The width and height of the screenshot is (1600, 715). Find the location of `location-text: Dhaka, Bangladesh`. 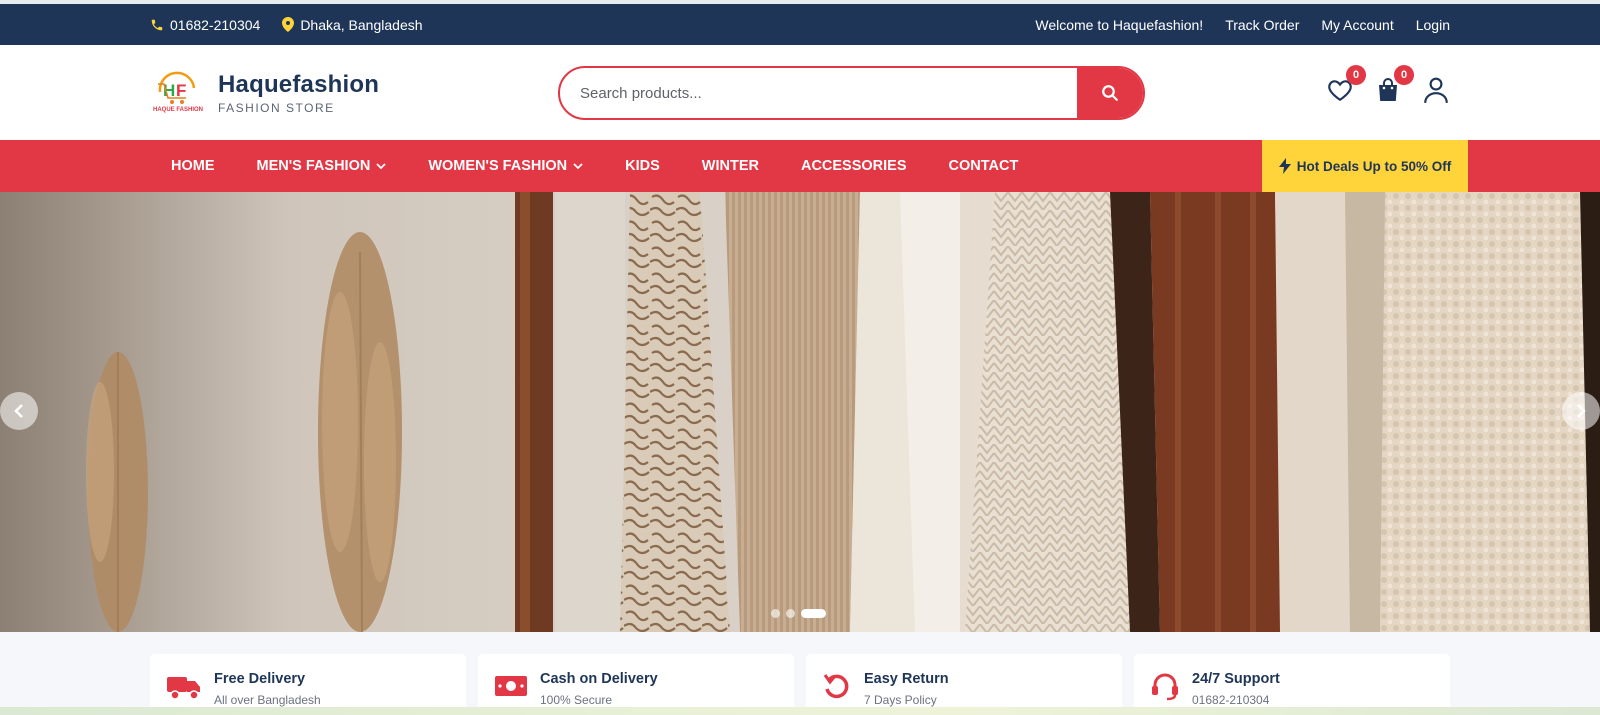

location-text: Dhaka, Bangladesh is located at coordinates (361, 24).